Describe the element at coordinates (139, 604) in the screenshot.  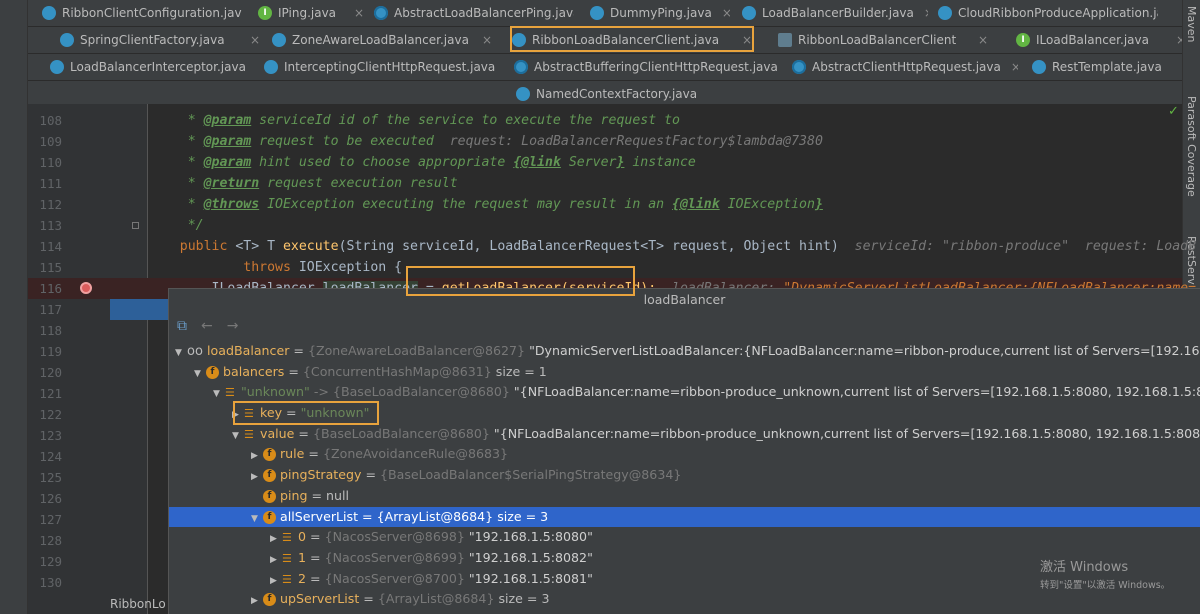
I see `bottom-tool-tab: RibbonLo` at that location.